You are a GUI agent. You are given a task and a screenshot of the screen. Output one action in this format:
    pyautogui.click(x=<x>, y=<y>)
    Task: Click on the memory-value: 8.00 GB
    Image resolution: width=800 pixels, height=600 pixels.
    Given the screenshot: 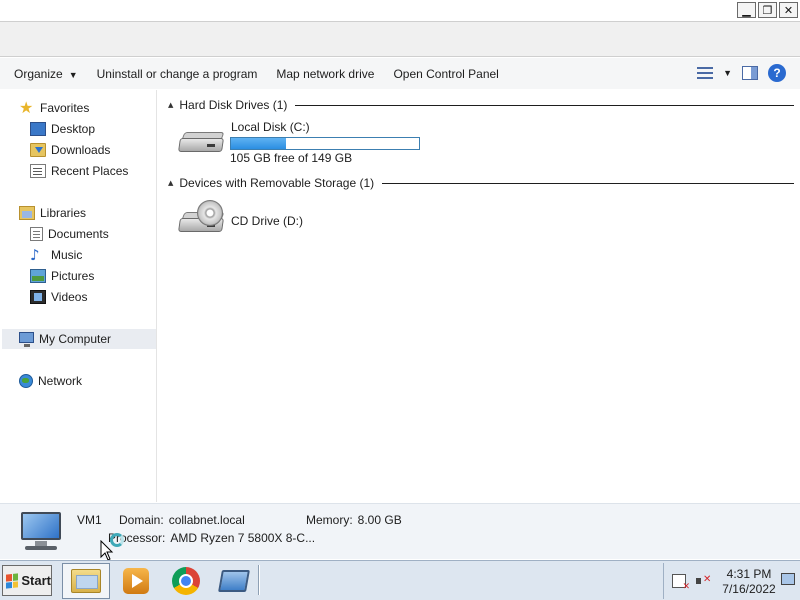 What is the action you would take?
    pyautogui.click(x=379, y=520)
    